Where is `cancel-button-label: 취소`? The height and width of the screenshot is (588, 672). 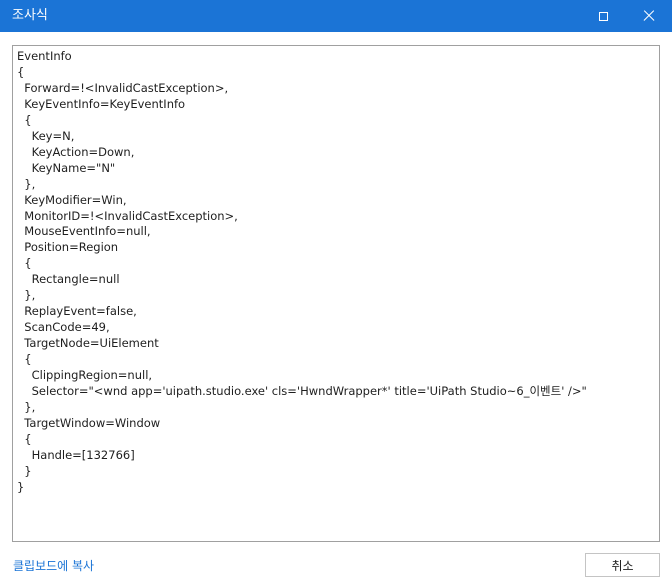
cancel-button-label: 취소 is located at coordinates (622, 565).